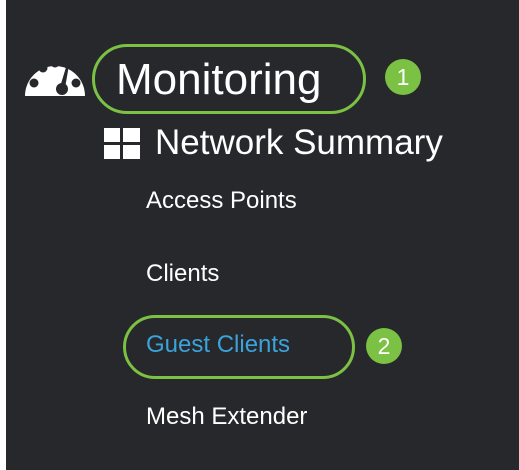 Image resolution: width=519 pixels, height=470 pixels. I want to click on sidebar-item-mesh-extender: Mesh Extender, so click(226, 417).